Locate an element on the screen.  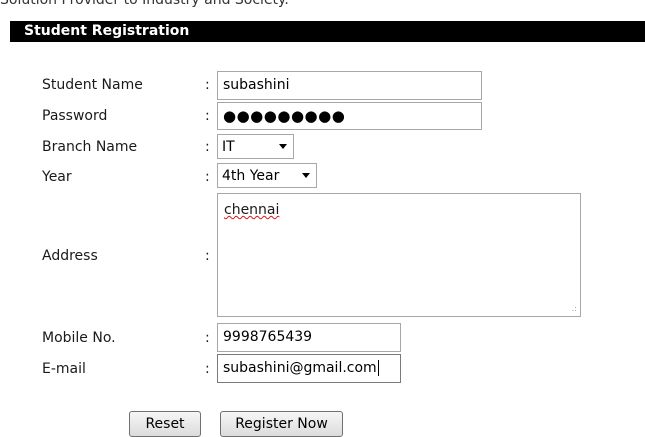
email-label: E-mail is located at coordinates (64, 369).